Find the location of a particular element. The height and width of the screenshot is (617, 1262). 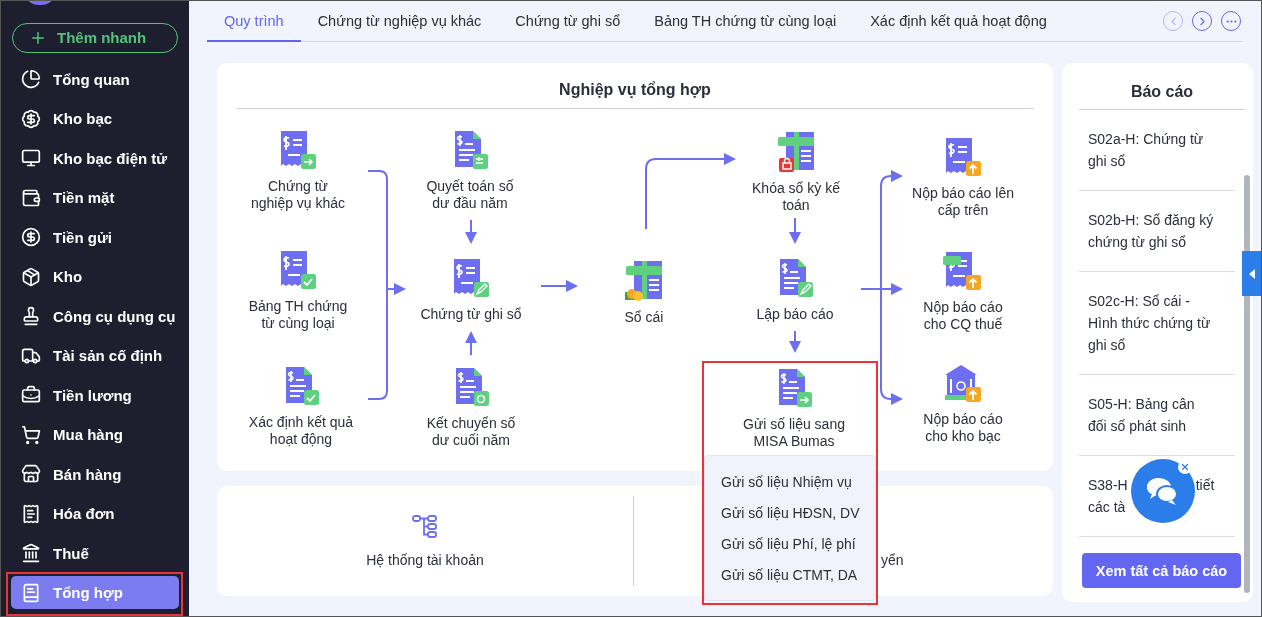

sidebar-item: Tiền gửi is located at coordinates (95, 237).